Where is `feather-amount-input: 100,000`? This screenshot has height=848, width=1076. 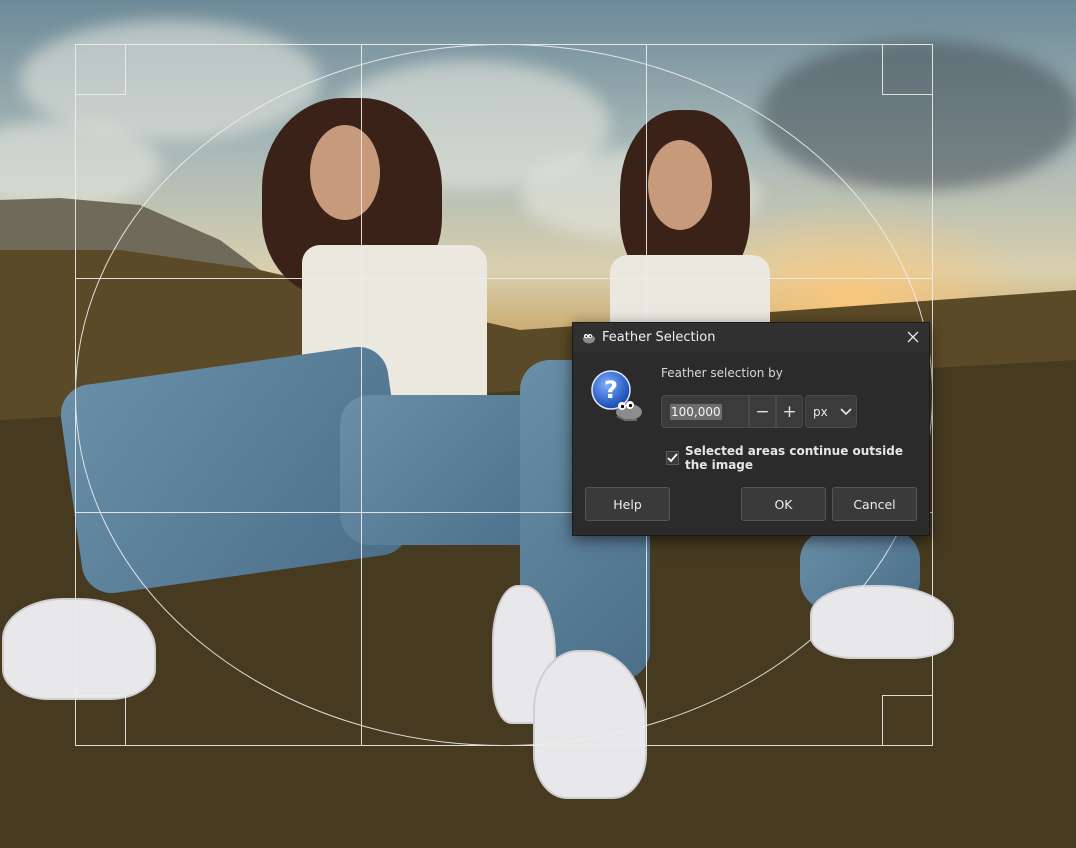 feather-amount-input: 100,000 is located at coordinates (705, 411).